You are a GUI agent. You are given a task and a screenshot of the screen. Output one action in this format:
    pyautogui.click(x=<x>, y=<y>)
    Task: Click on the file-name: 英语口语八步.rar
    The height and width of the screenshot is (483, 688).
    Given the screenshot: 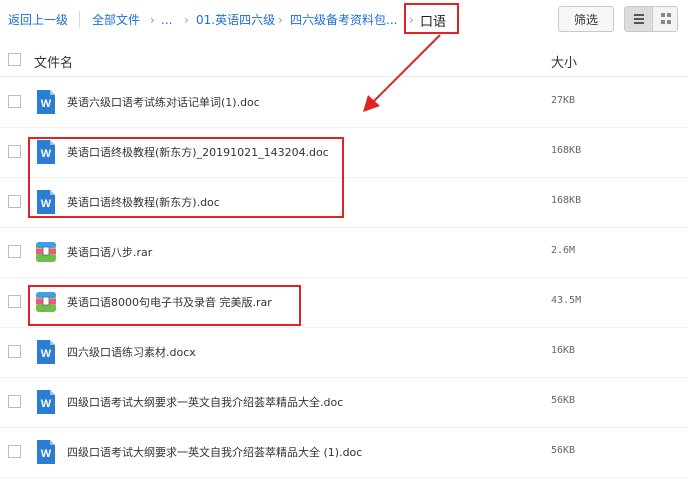 What is the action you would take?
    pyautogui.click(x=109, y=252)
    